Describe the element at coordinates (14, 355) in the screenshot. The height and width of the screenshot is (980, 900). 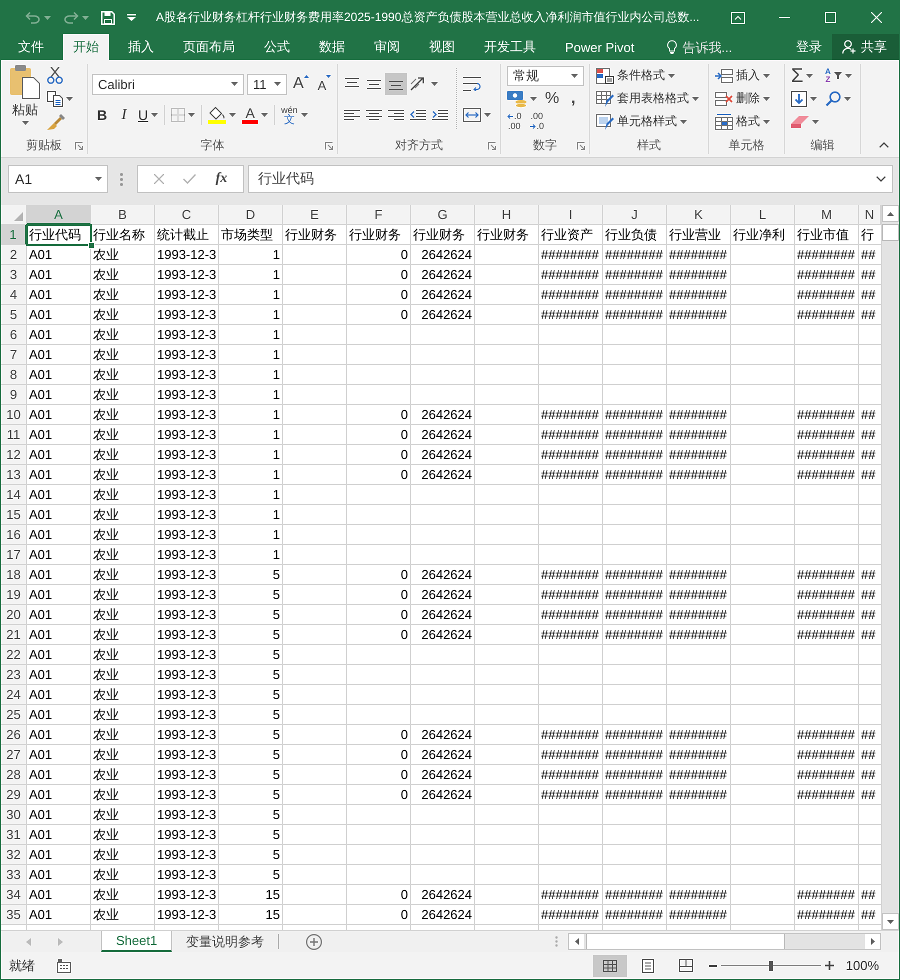
I see `row-header: 7` at that location.